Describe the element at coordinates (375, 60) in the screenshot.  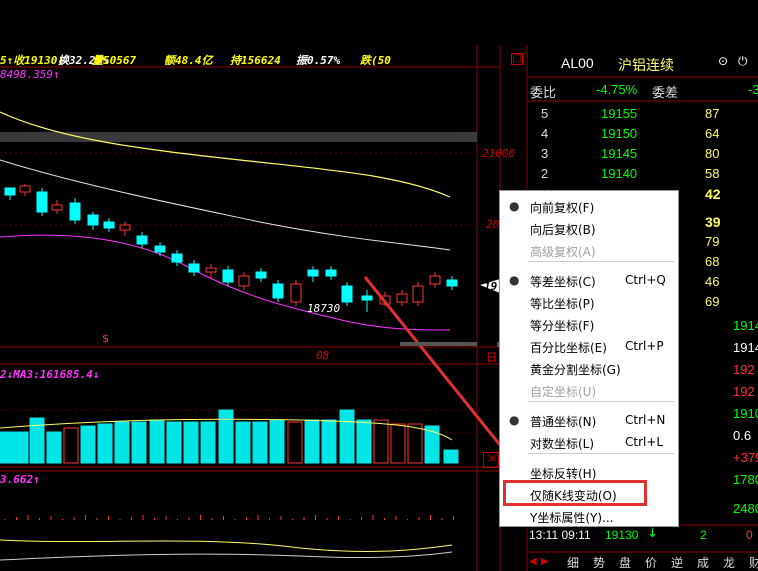
I see `header-stat-6: 跌(50` at that location.